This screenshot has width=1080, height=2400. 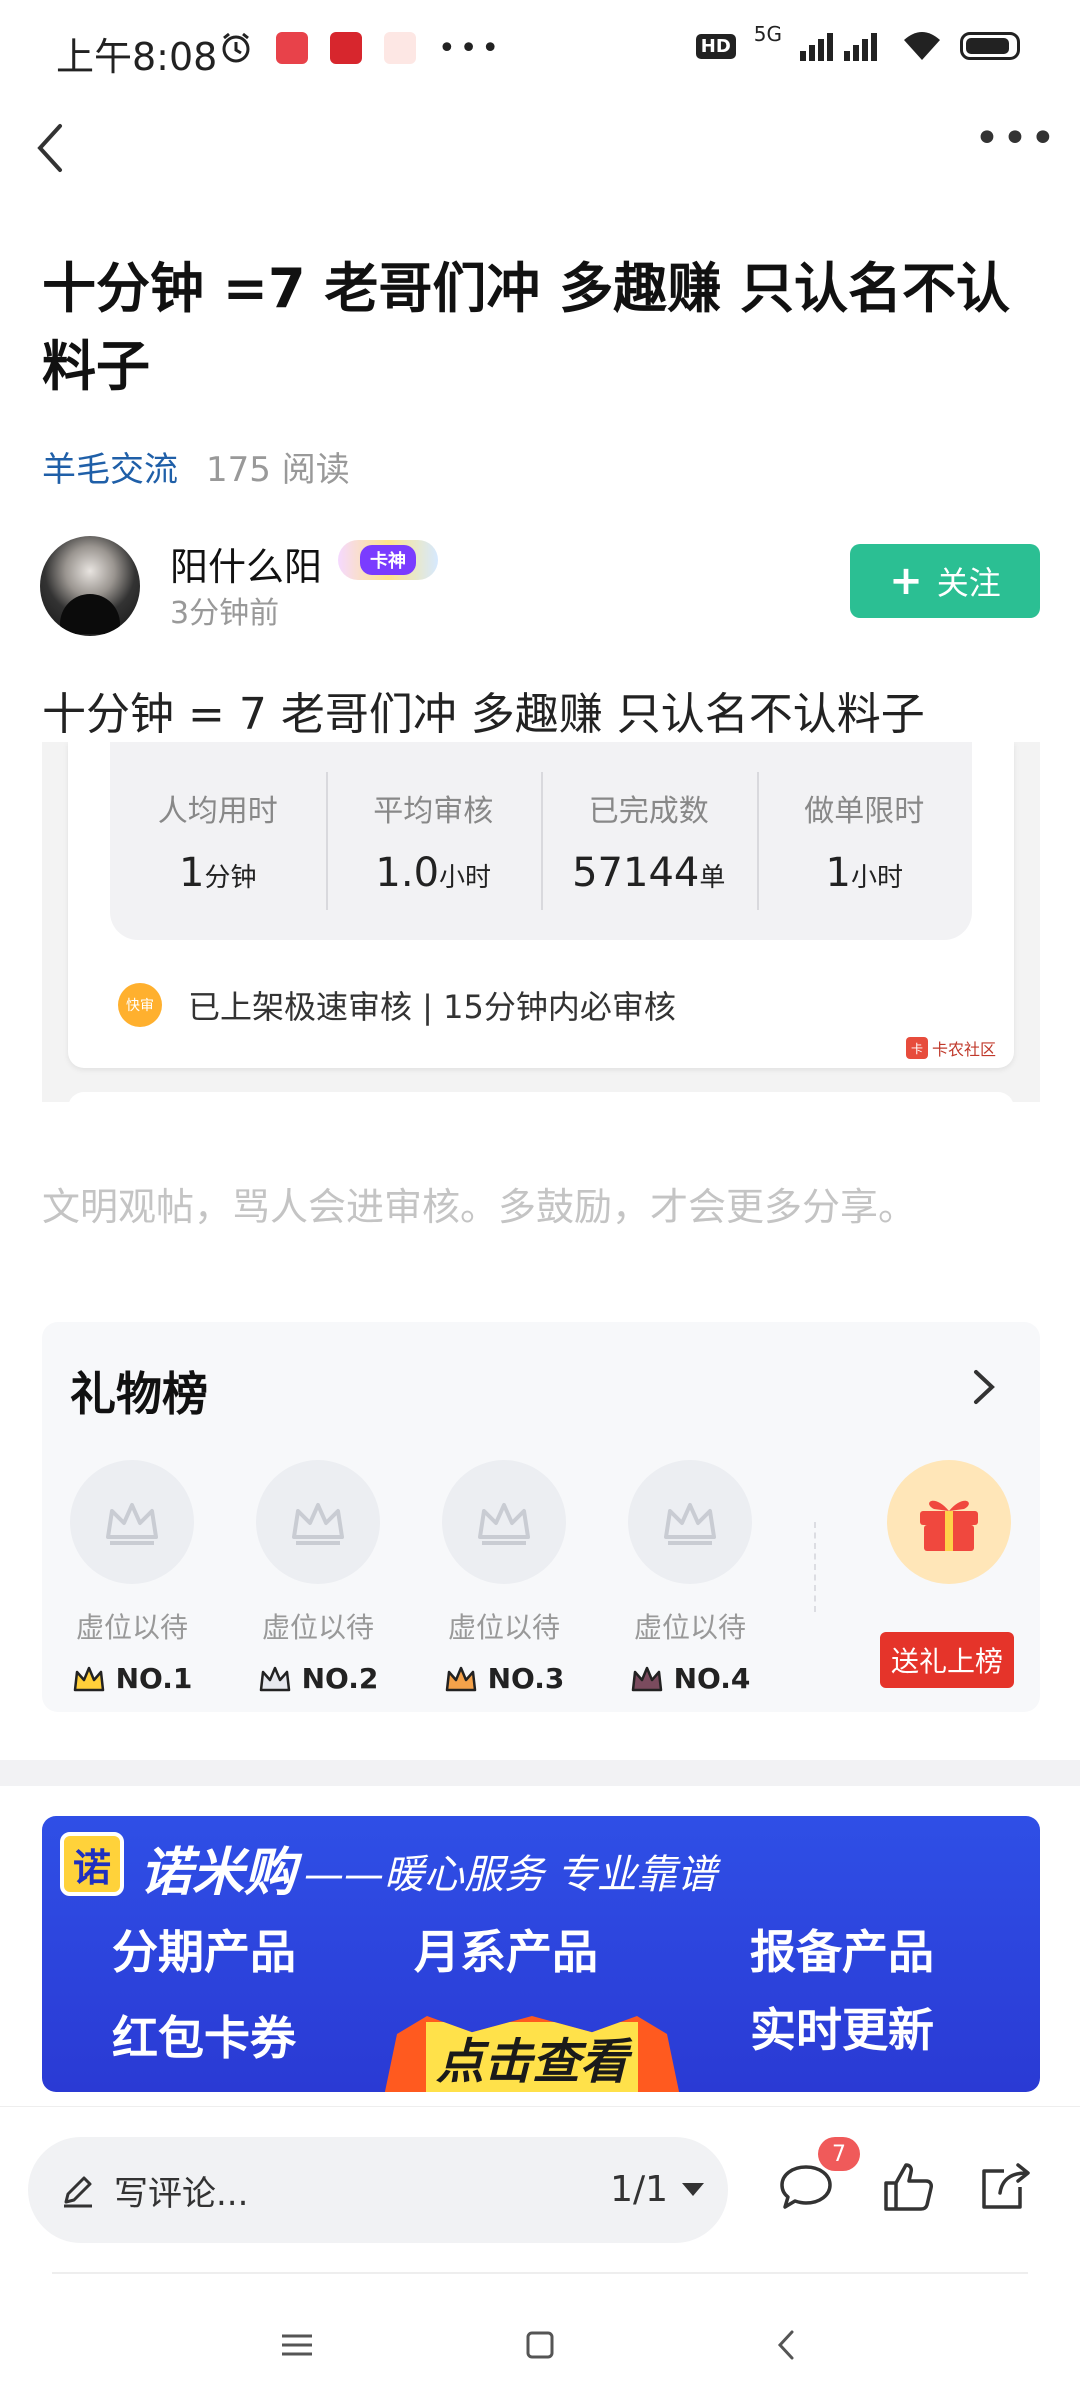 I want to click on read-count: 175 阅读, so click(x=278, y=470).